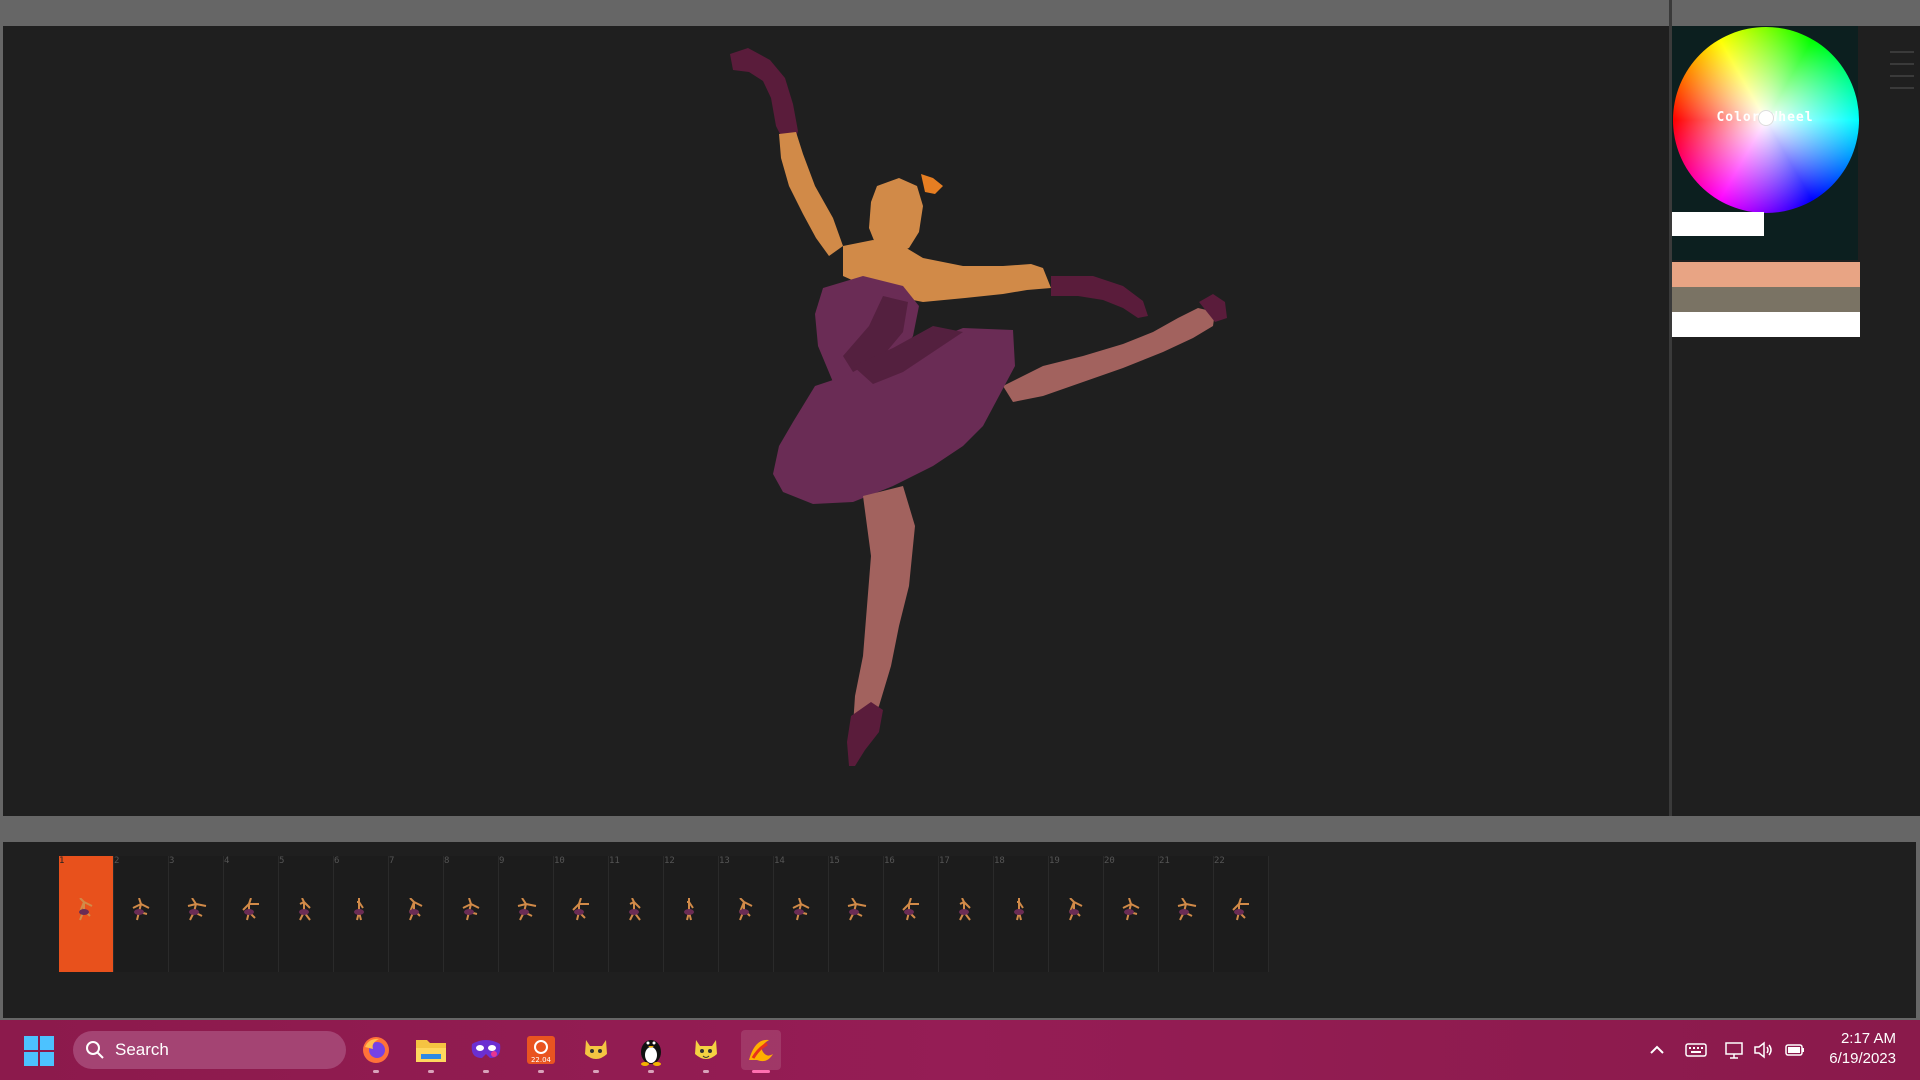  I want to click on pointe-shoe, so click(865, 734).